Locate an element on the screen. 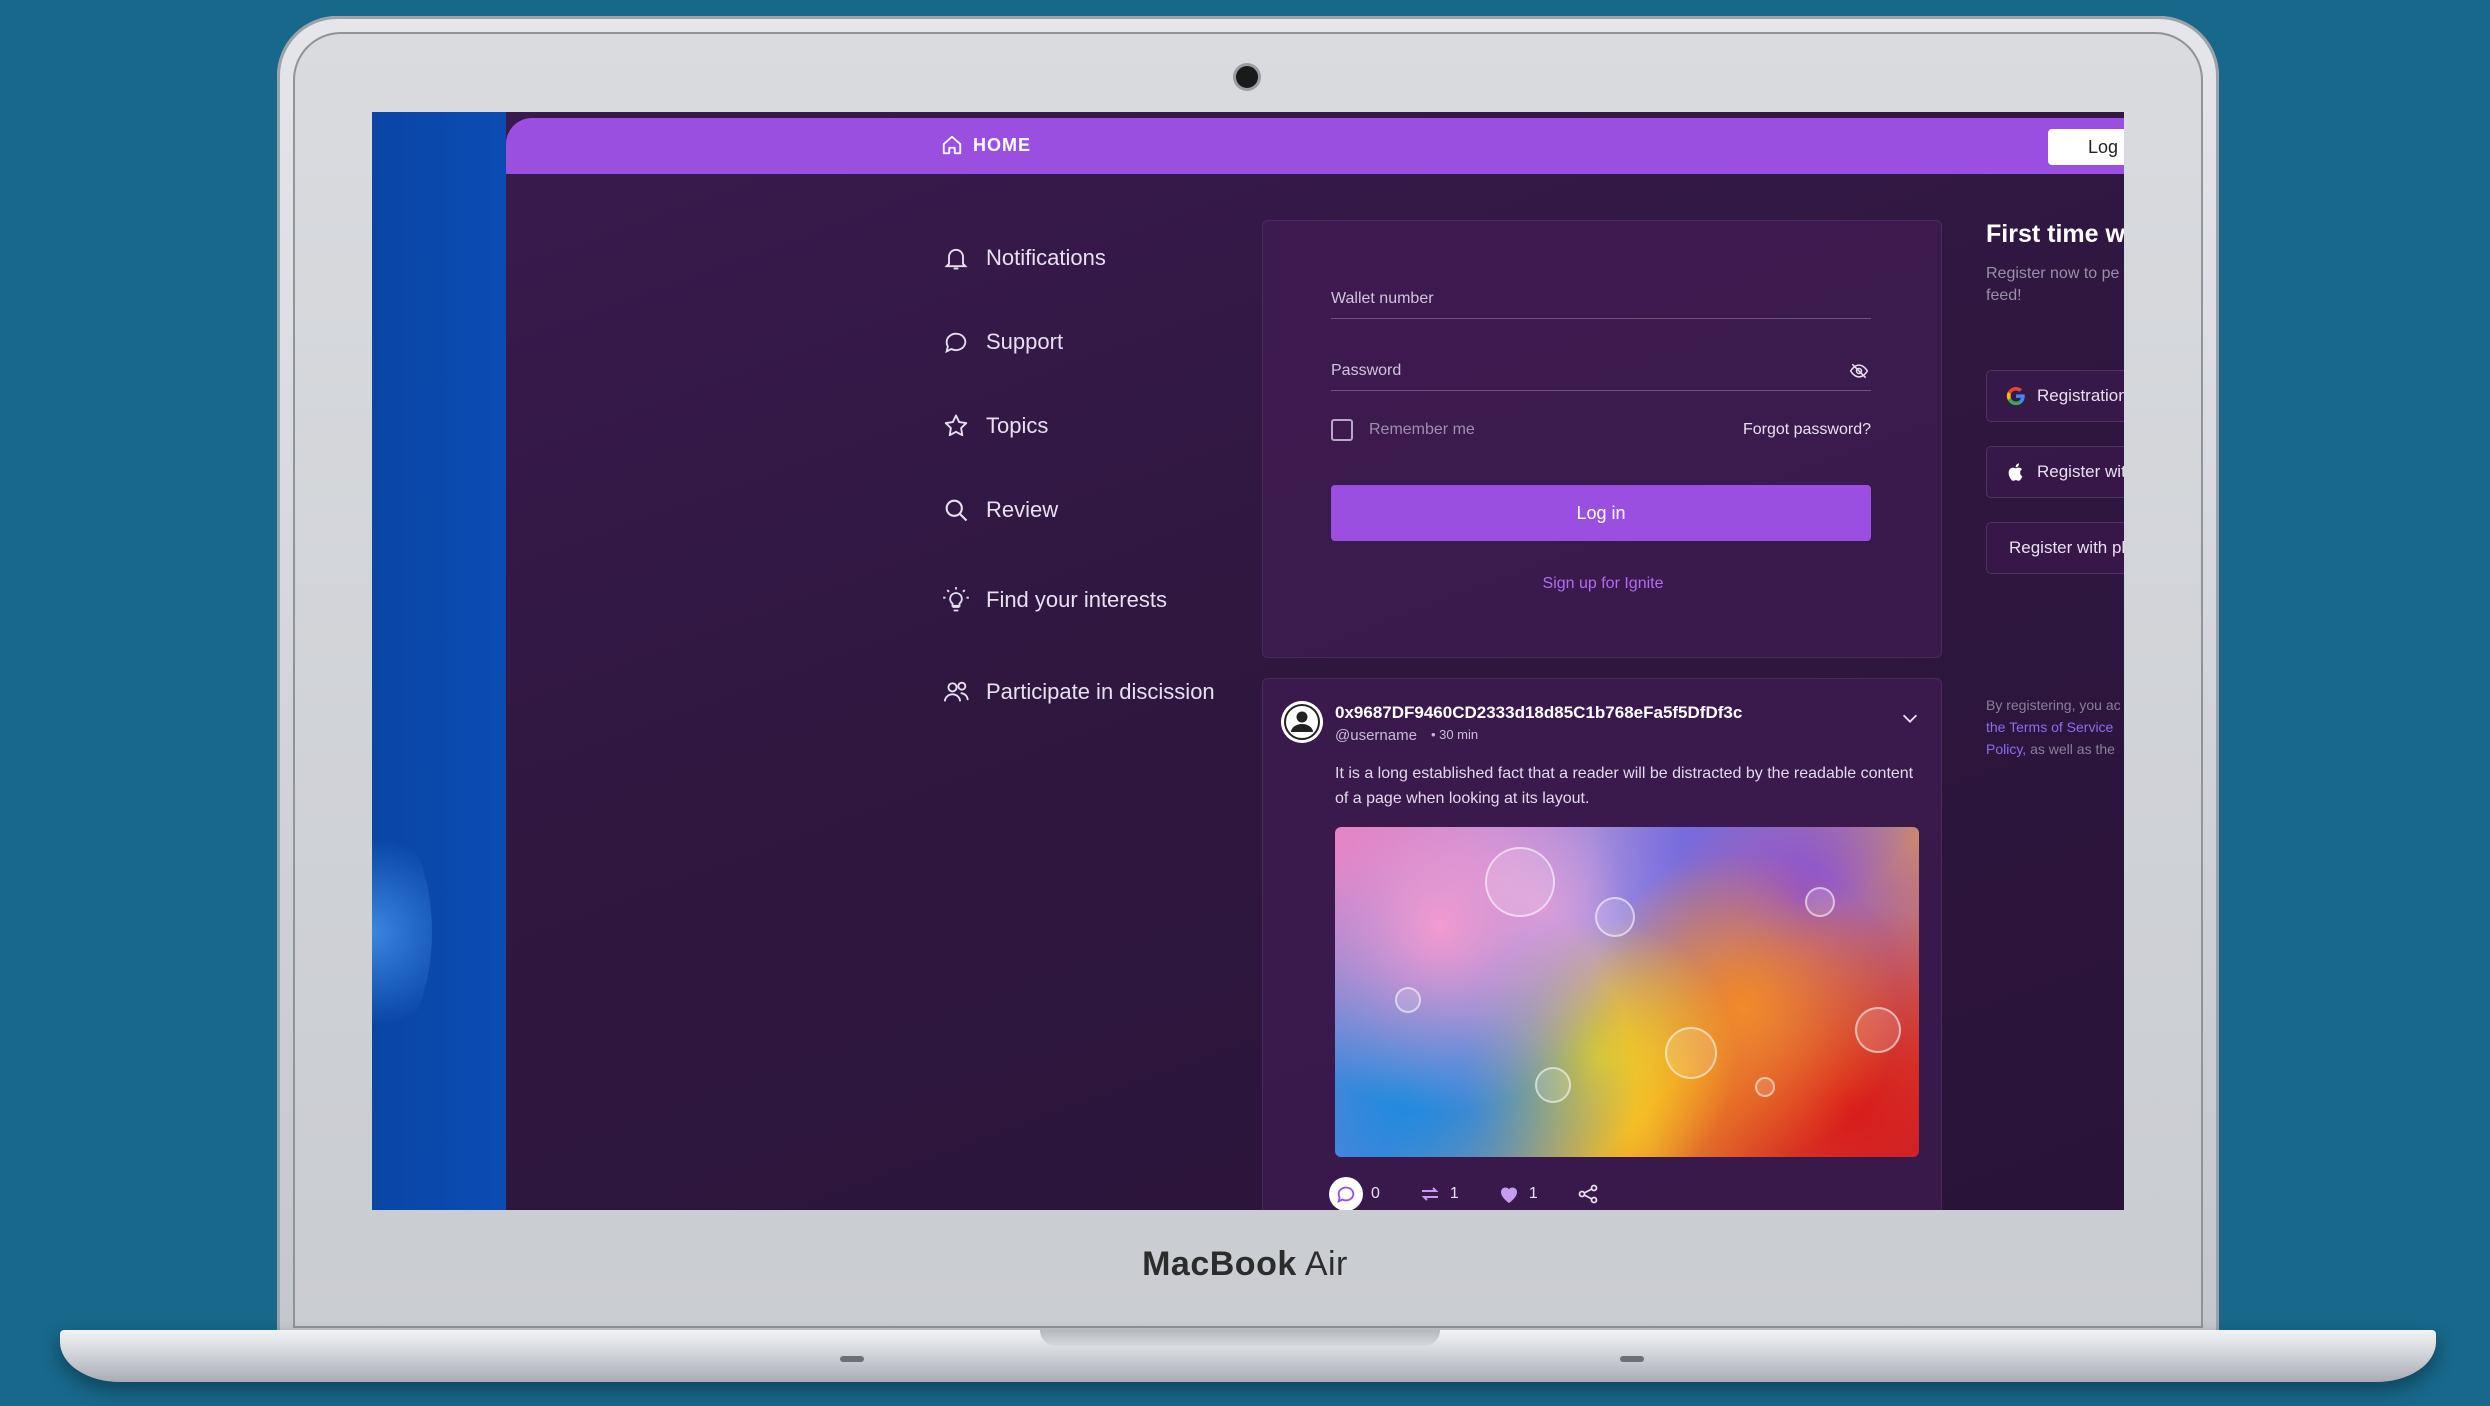  bell-icon is located at coordinates (956, 259).